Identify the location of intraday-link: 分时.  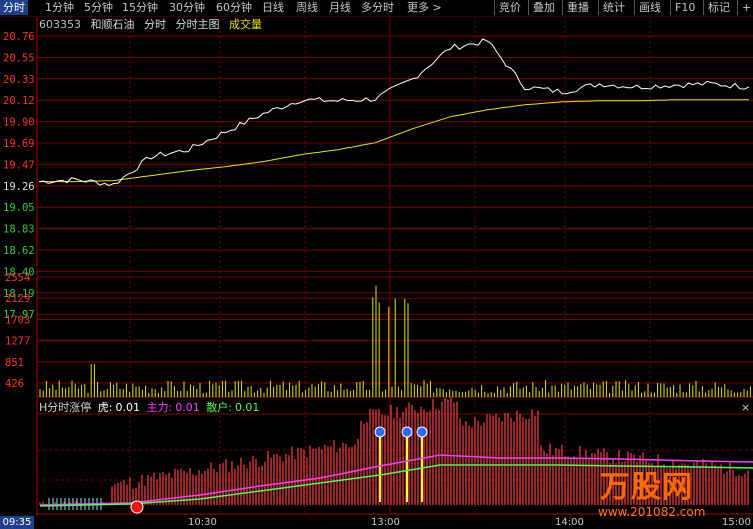
(155, 24).